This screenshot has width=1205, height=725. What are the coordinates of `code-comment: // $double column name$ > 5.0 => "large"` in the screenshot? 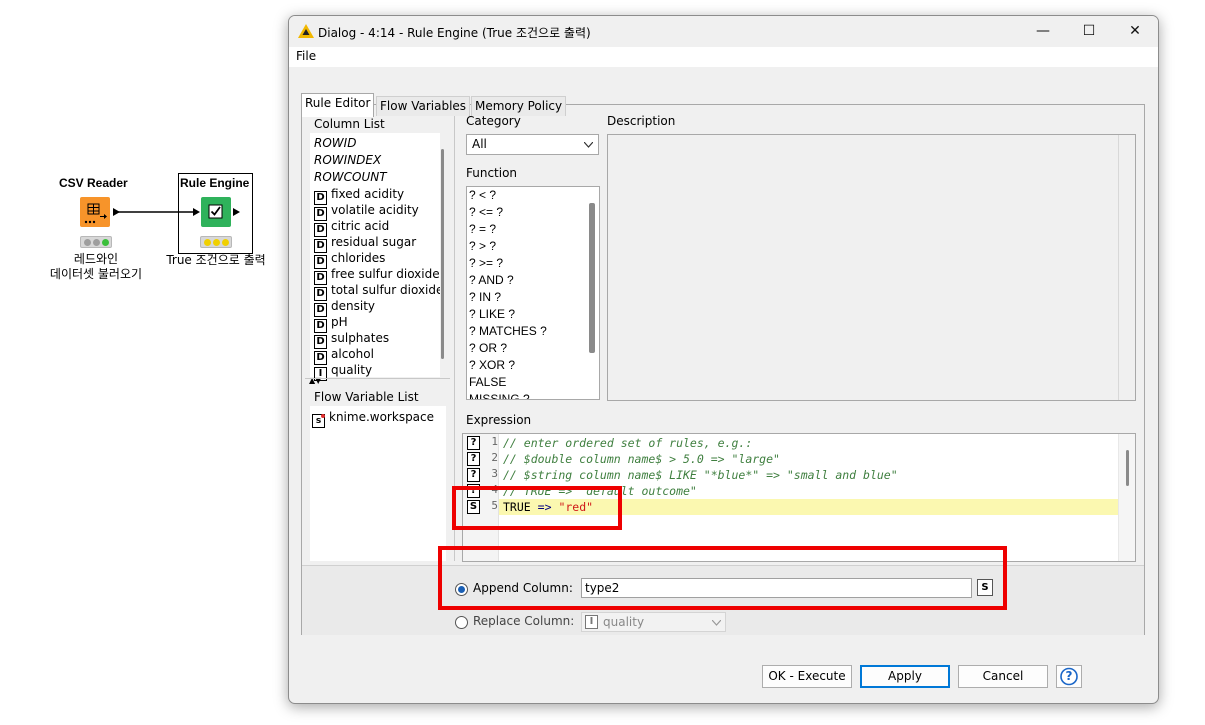 It's located at (641, 459).